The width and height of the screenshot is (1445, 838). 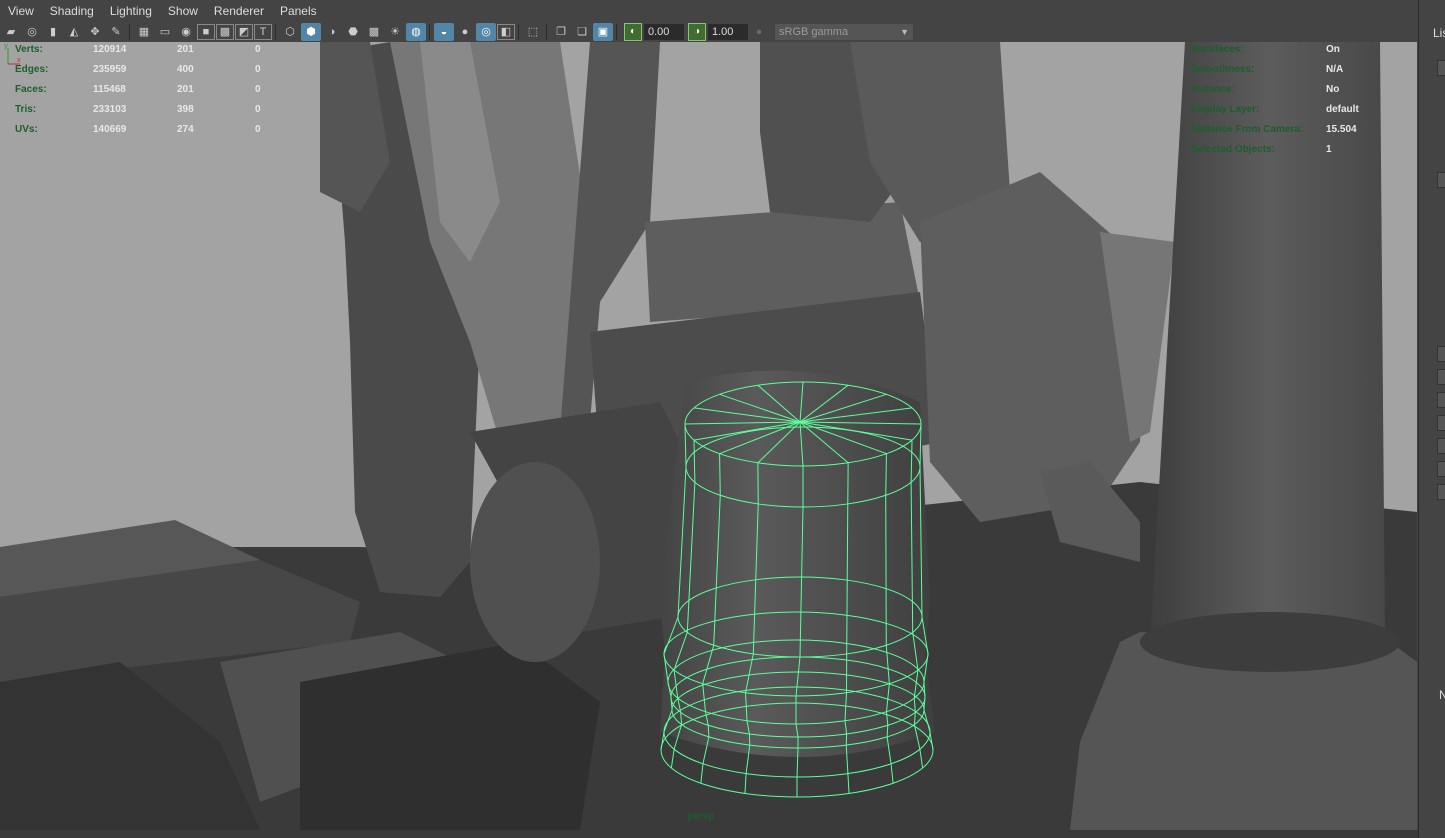 What do you see at coordinates (1225, 109) in the screenshot?
I see `hud-label: Display Layer:` at bounding box center [1225, 109].